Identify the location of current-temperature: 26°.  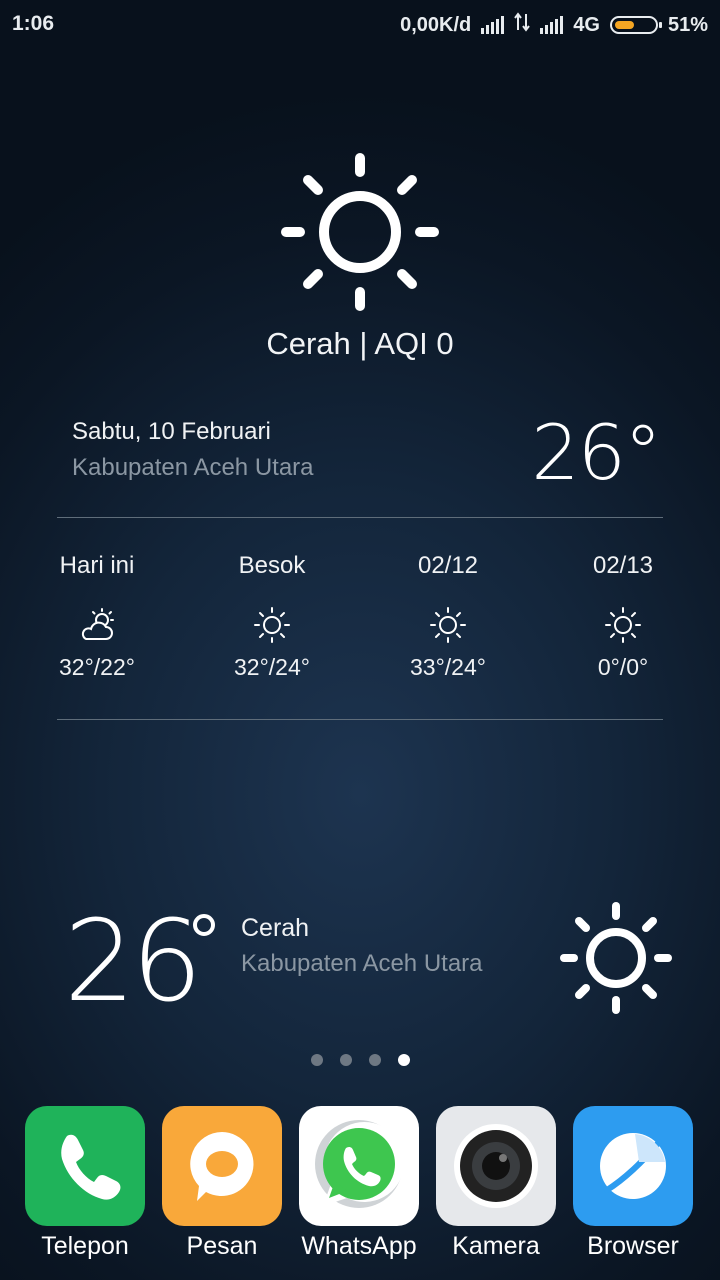
(596, 452).